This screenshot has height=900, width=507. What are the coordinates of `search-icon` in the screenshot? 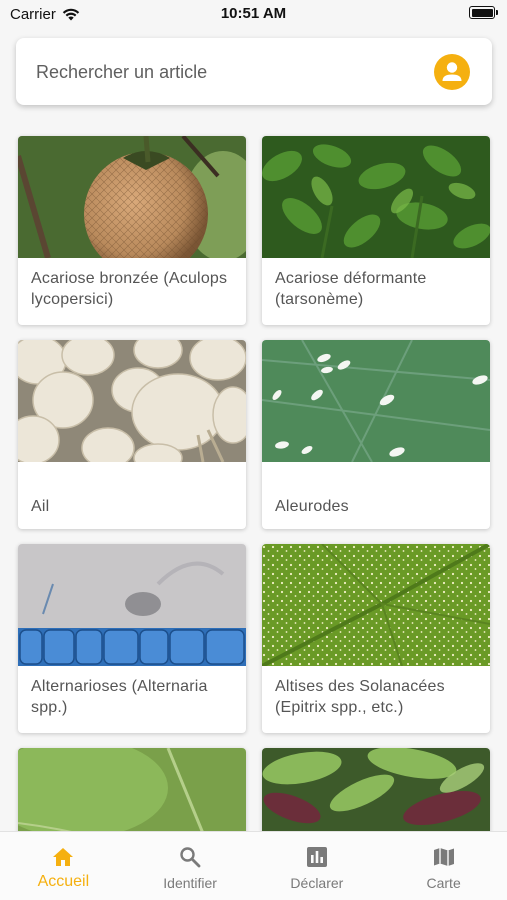 It's located at (190, 857).